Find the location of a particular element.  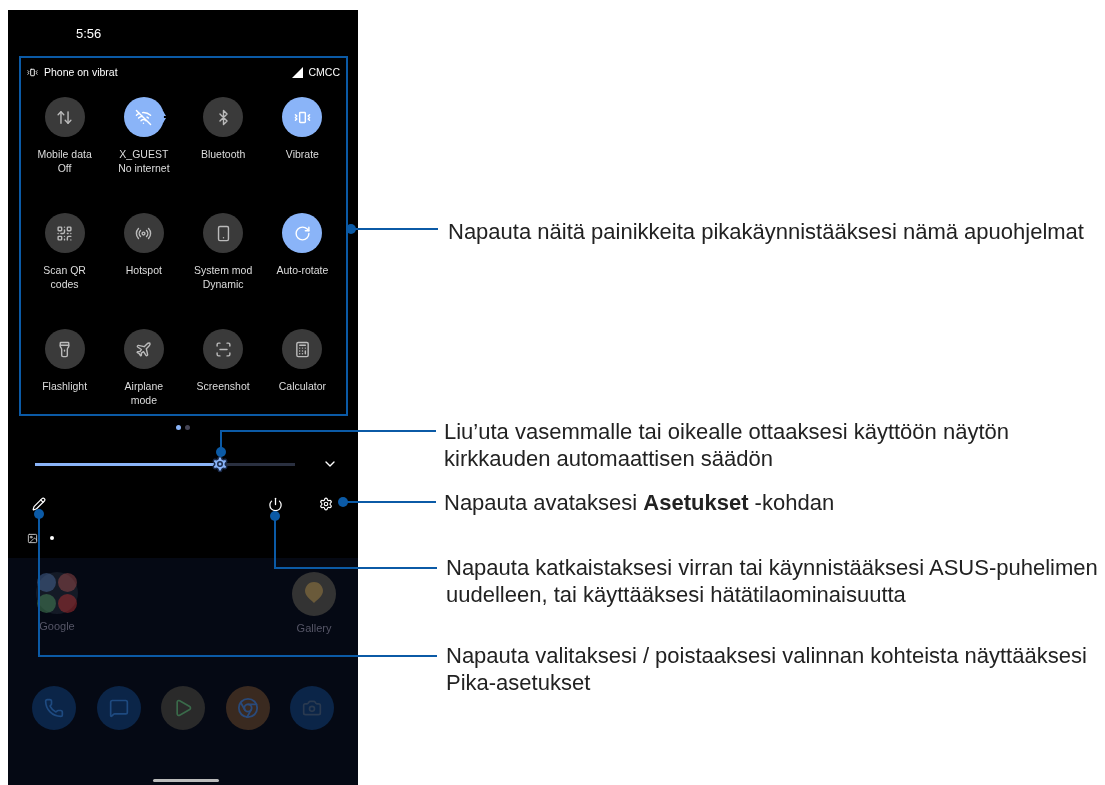

callout-text: Napauta avataksesi Asetukset -kohdan is located at coordinates (639, 502).